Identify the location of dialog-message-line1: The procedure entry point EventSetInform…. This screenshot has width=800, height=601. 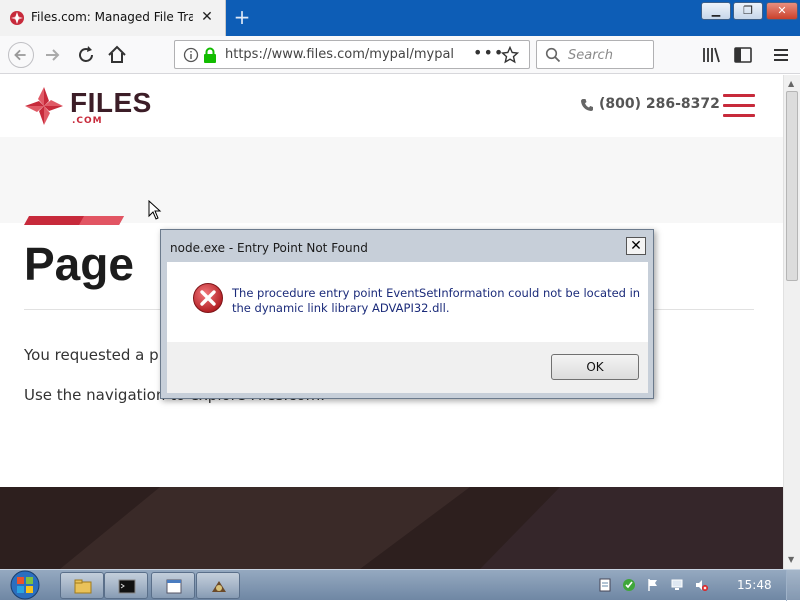
(436, 293).